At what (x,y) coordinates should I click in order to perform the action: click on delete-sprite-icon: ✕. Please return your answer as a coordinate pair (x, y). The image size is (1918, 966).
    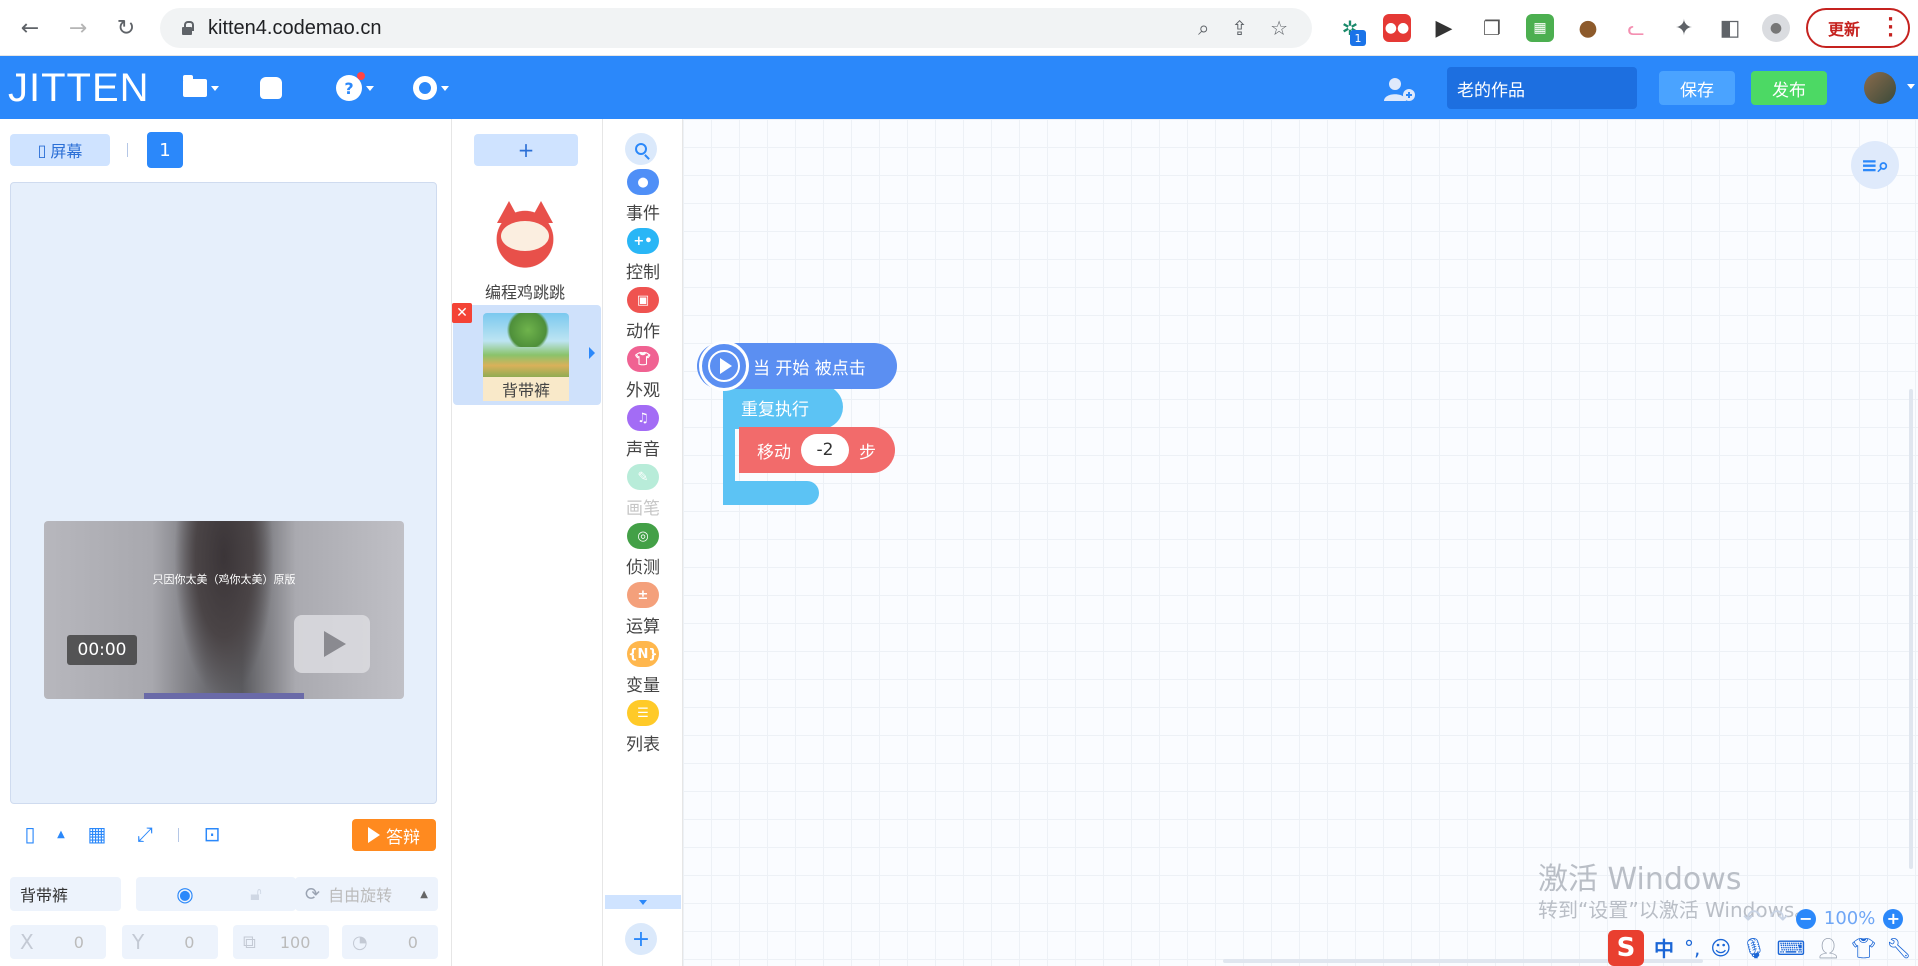
    Looking at the image, I should click on (462, 313).